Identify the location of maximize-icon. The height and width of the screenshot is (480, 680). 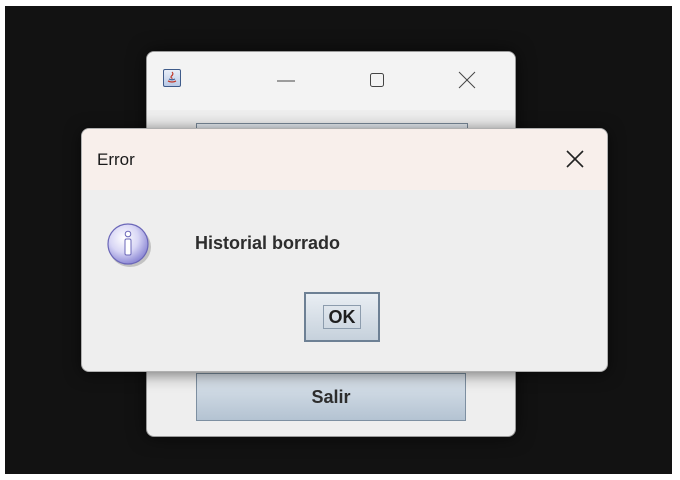
(377, 81).